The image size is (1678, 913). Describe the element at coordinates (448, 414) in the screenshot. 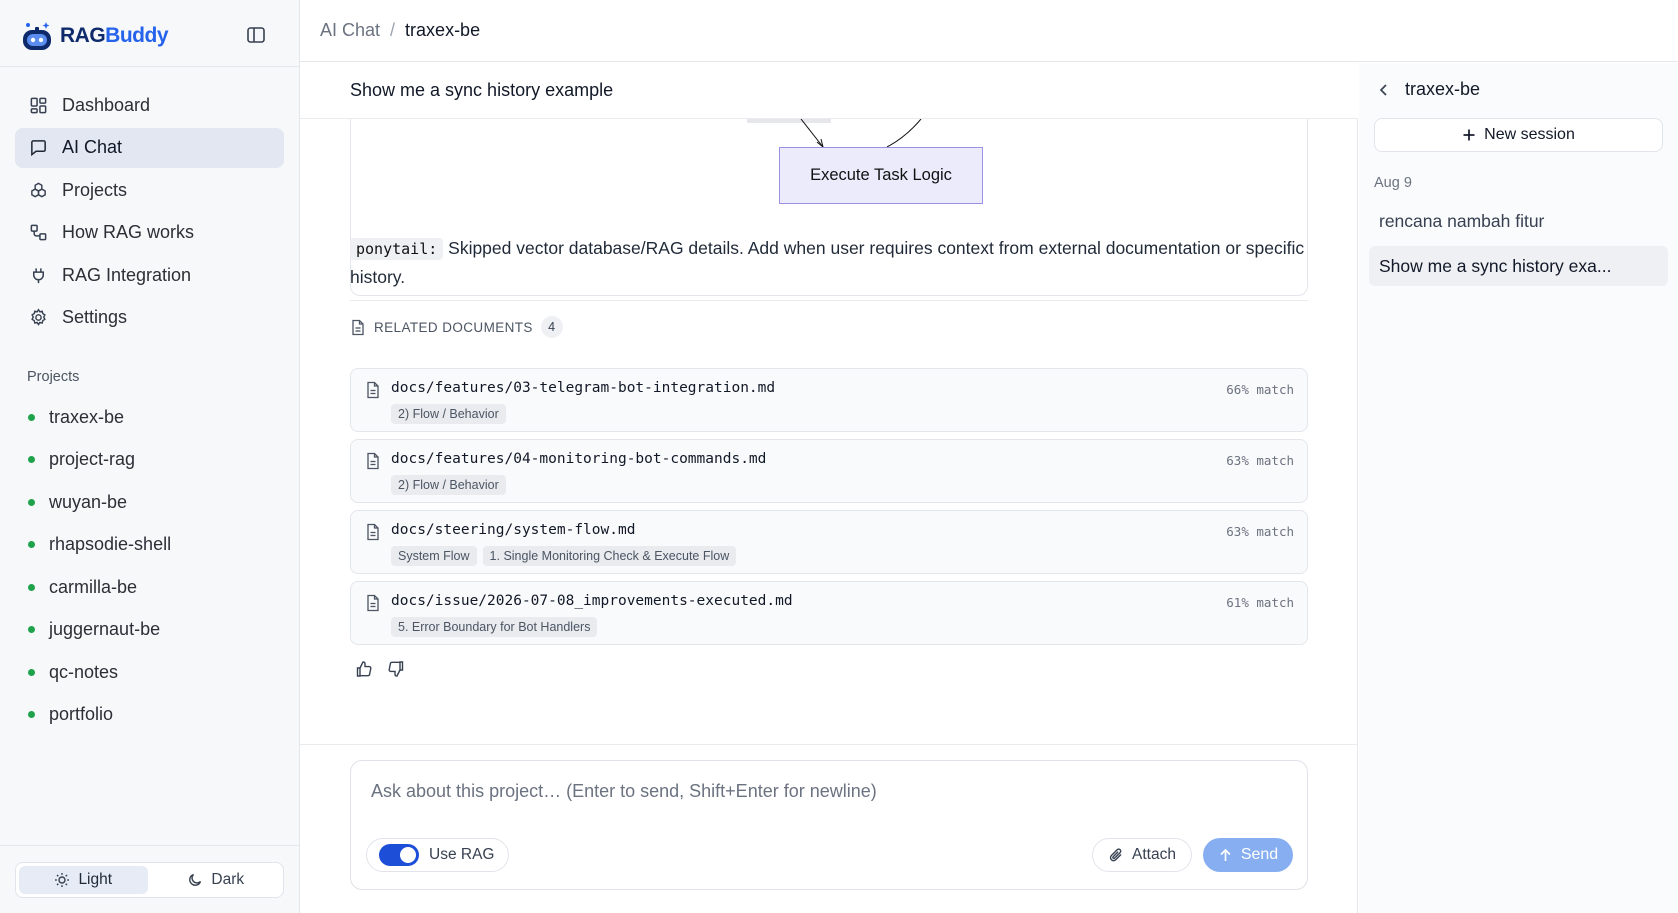

I see `document-tags: 2) Flow / Behavior` at that location.